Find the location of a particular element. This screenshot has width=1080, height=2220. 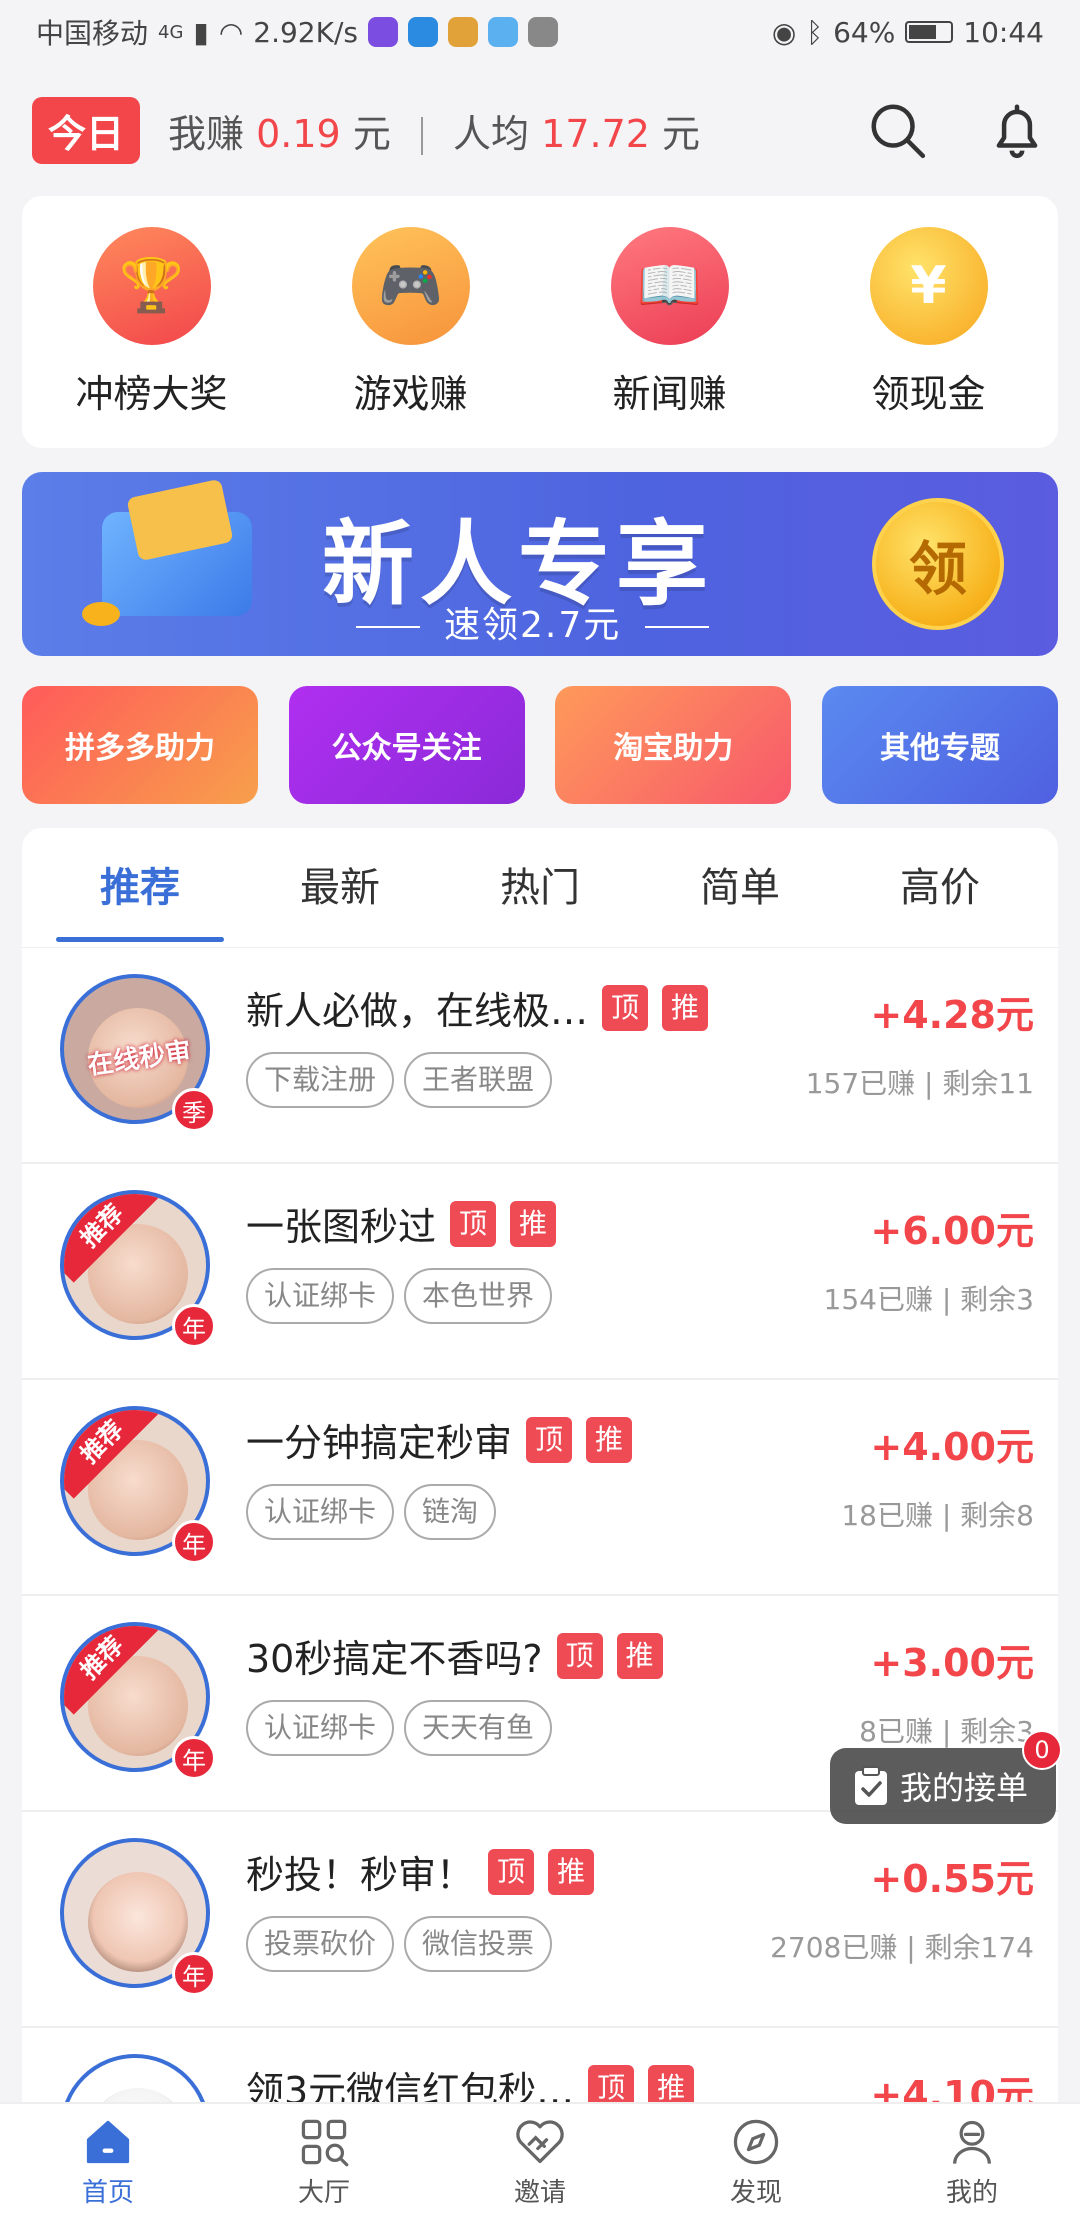

tab-hot: 热门 is located at coordinates (540, 888).